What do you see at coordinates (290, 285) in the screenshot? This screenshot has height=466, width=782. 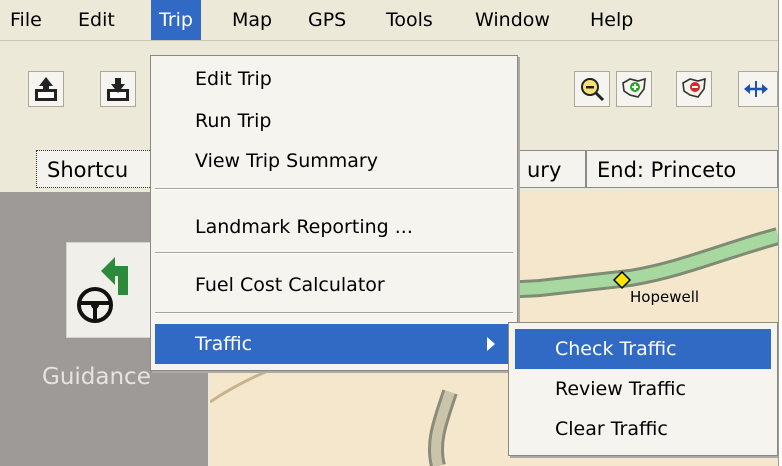 I see `menu-item-fuel-cost-calculator: Fuel Cost Calculator` at bounding box center [290, 285].